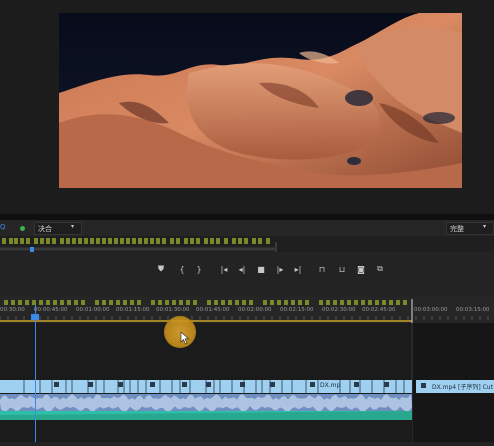 The height and width of the screenshot is (446, 494). What do you see at coordinates (242, 269) in the screenshot?
I see `step-back-icon: ◂|` at bounding box center [242, 269].